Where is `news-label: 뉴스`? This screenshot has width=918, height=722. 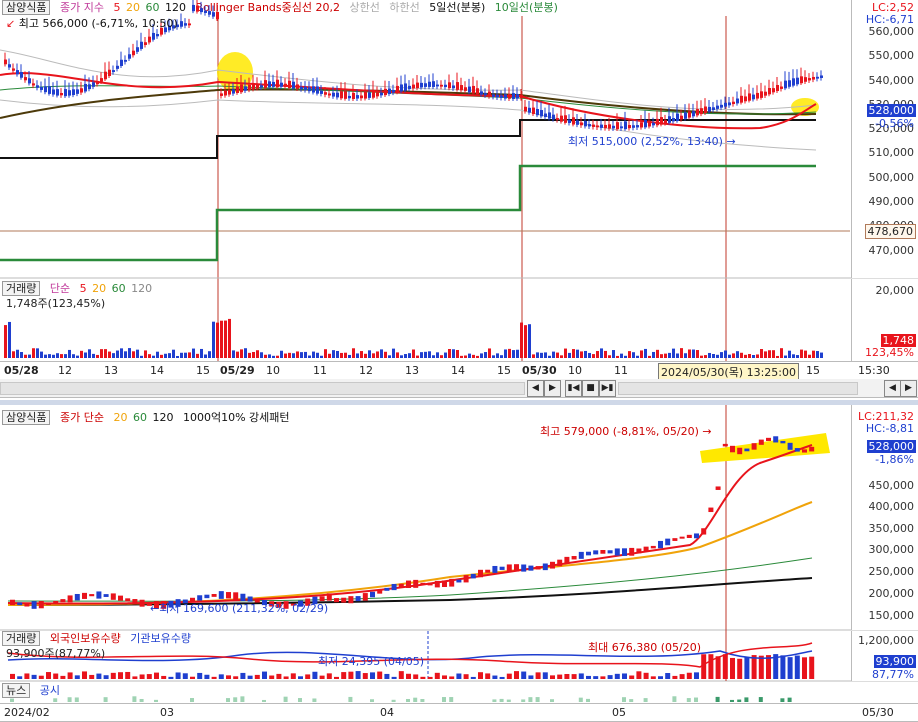 news-label: 뉴스 is located at coordinates (16, 690).